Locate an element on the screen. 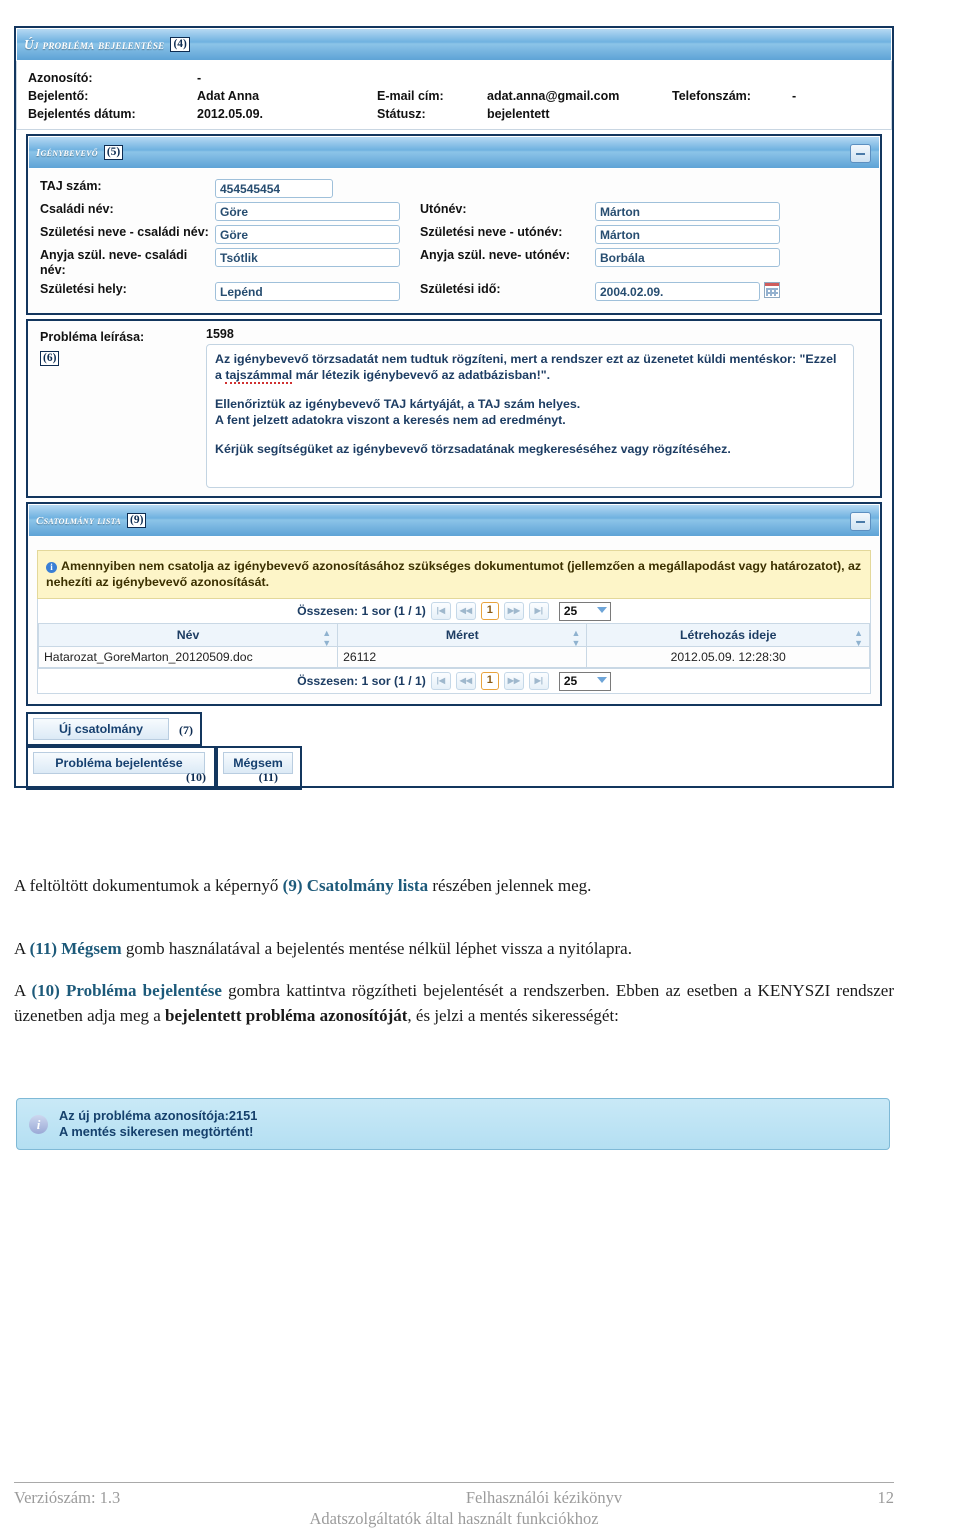  para1-highlight: (9) Csatolmány lista is located at coordinates (355, 885).